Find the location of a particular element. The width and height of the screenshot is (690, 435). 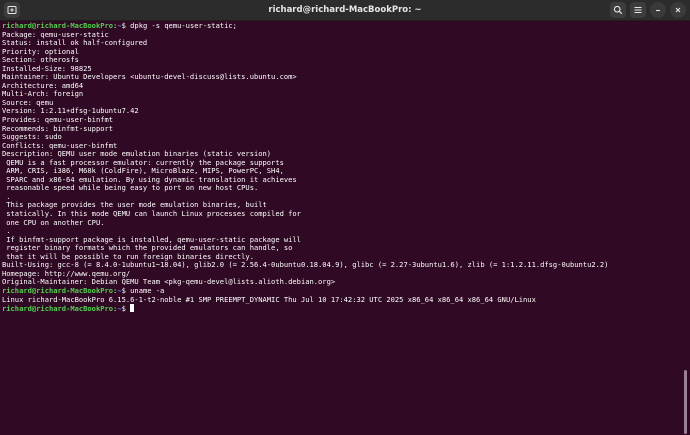

vertical-scrollbar is located at coordinates (685, 402).